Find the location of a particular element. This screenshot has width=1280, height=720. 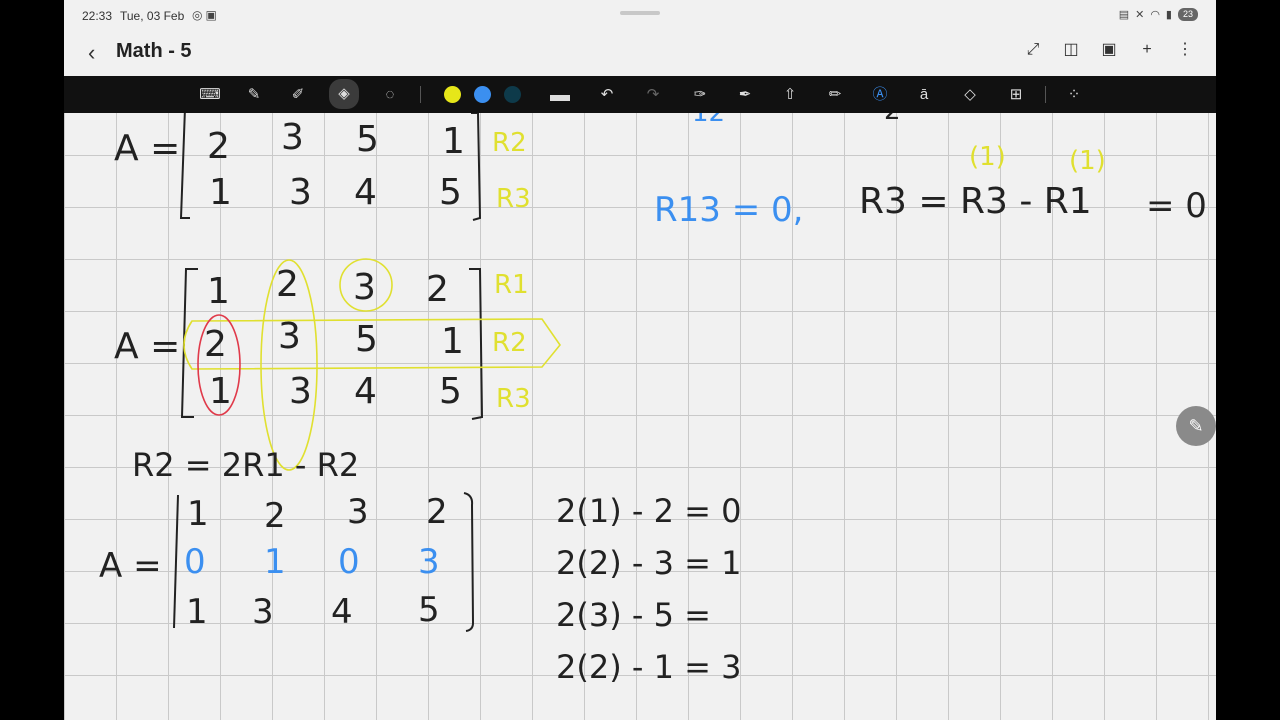

color-swatch-blue is located at coordinates (482, 94).